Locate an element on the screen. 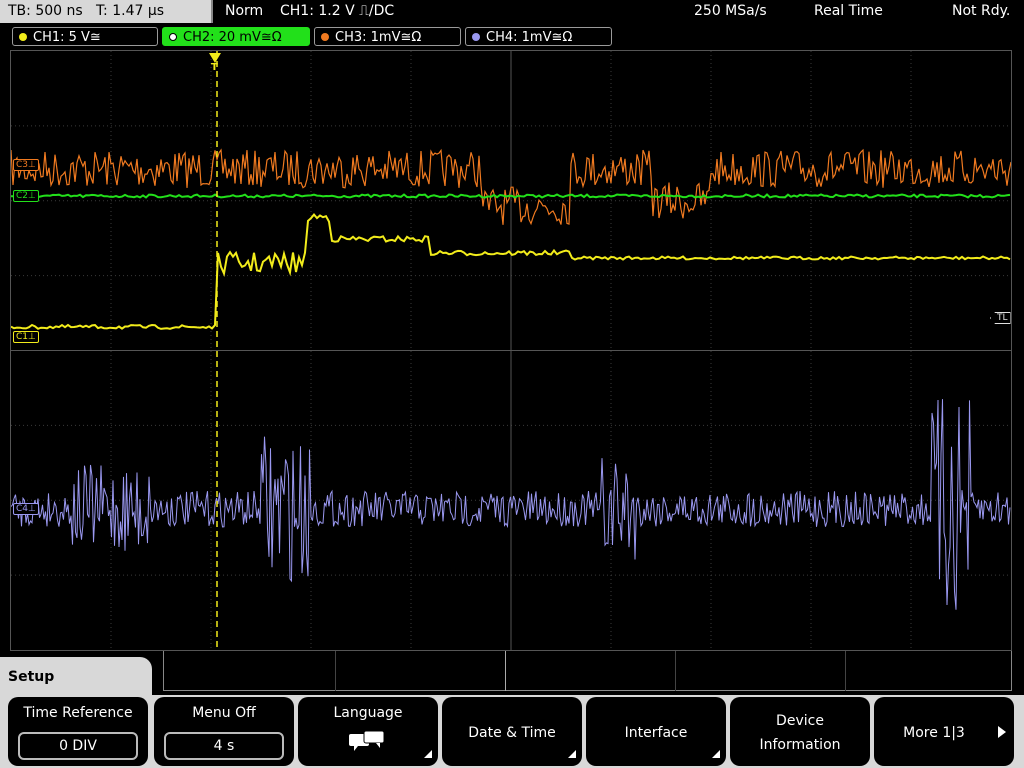  trigger-time: T: 1.47 µs is located at coordinates (130, 11).